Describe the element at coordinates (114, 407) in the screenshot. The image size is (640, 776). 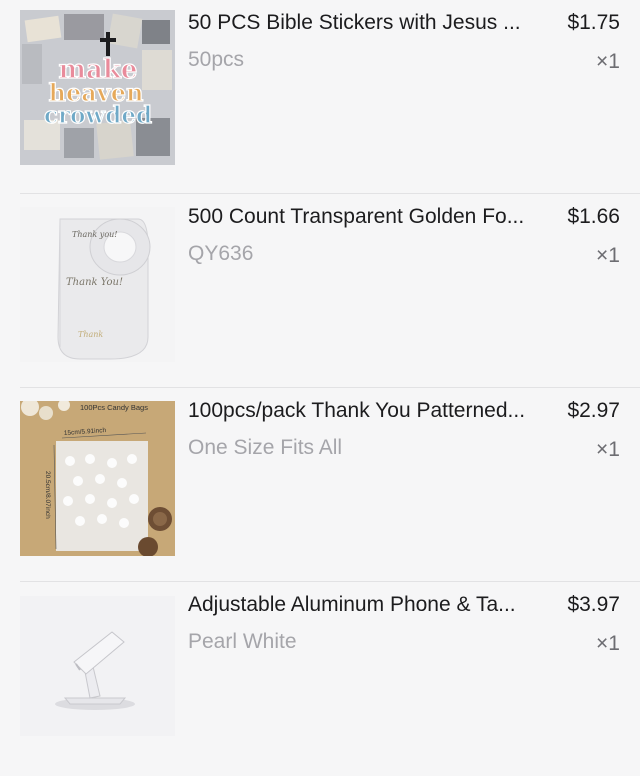
I see `candy-bags-label: 100Pcs Candy Bags` at that location.